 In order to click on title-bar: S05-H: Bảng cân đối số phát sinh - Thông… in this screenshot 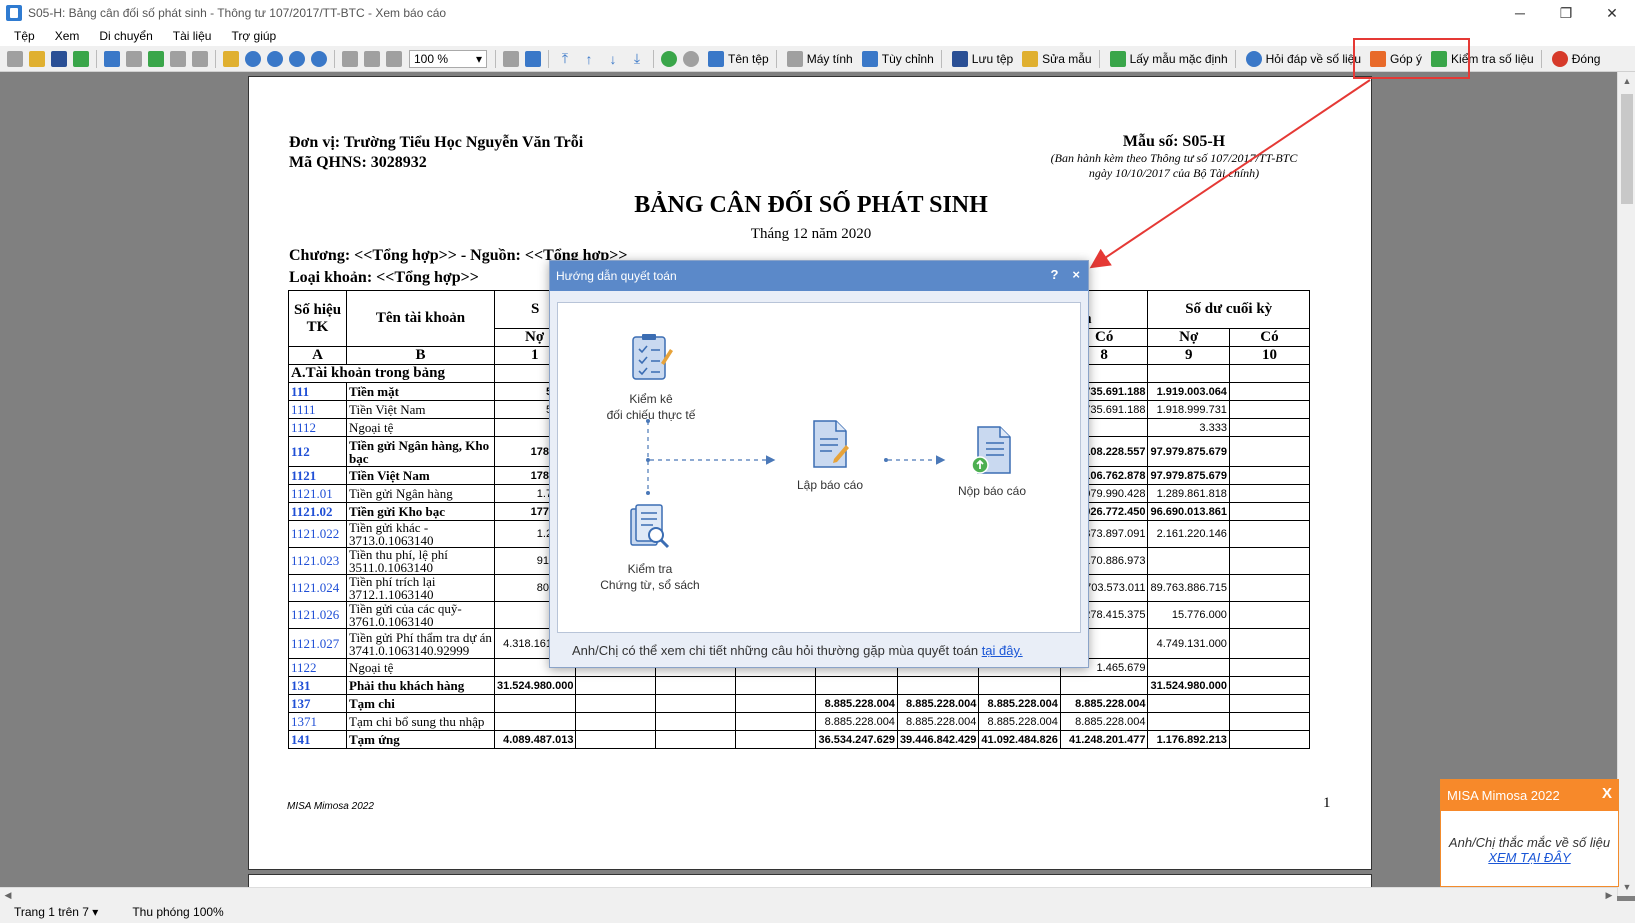, I will do `click(817, 13)`.